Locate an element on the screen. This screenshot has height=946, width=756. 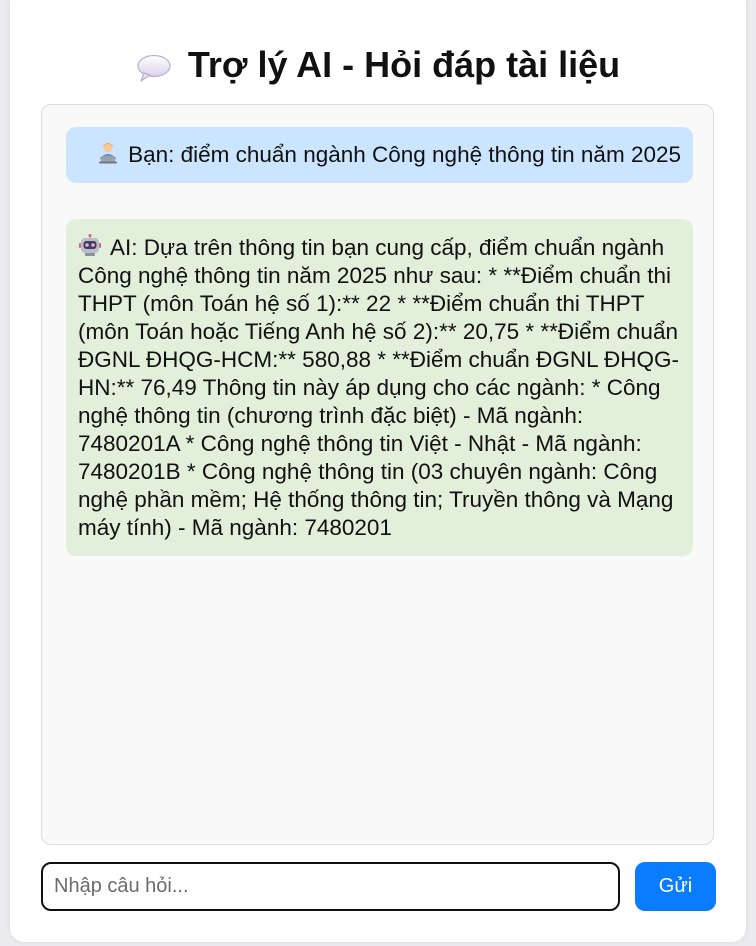
page-title-row: Trợ lý AI - Hỏi đáp tài liệu is located at coordinates (378, 65).